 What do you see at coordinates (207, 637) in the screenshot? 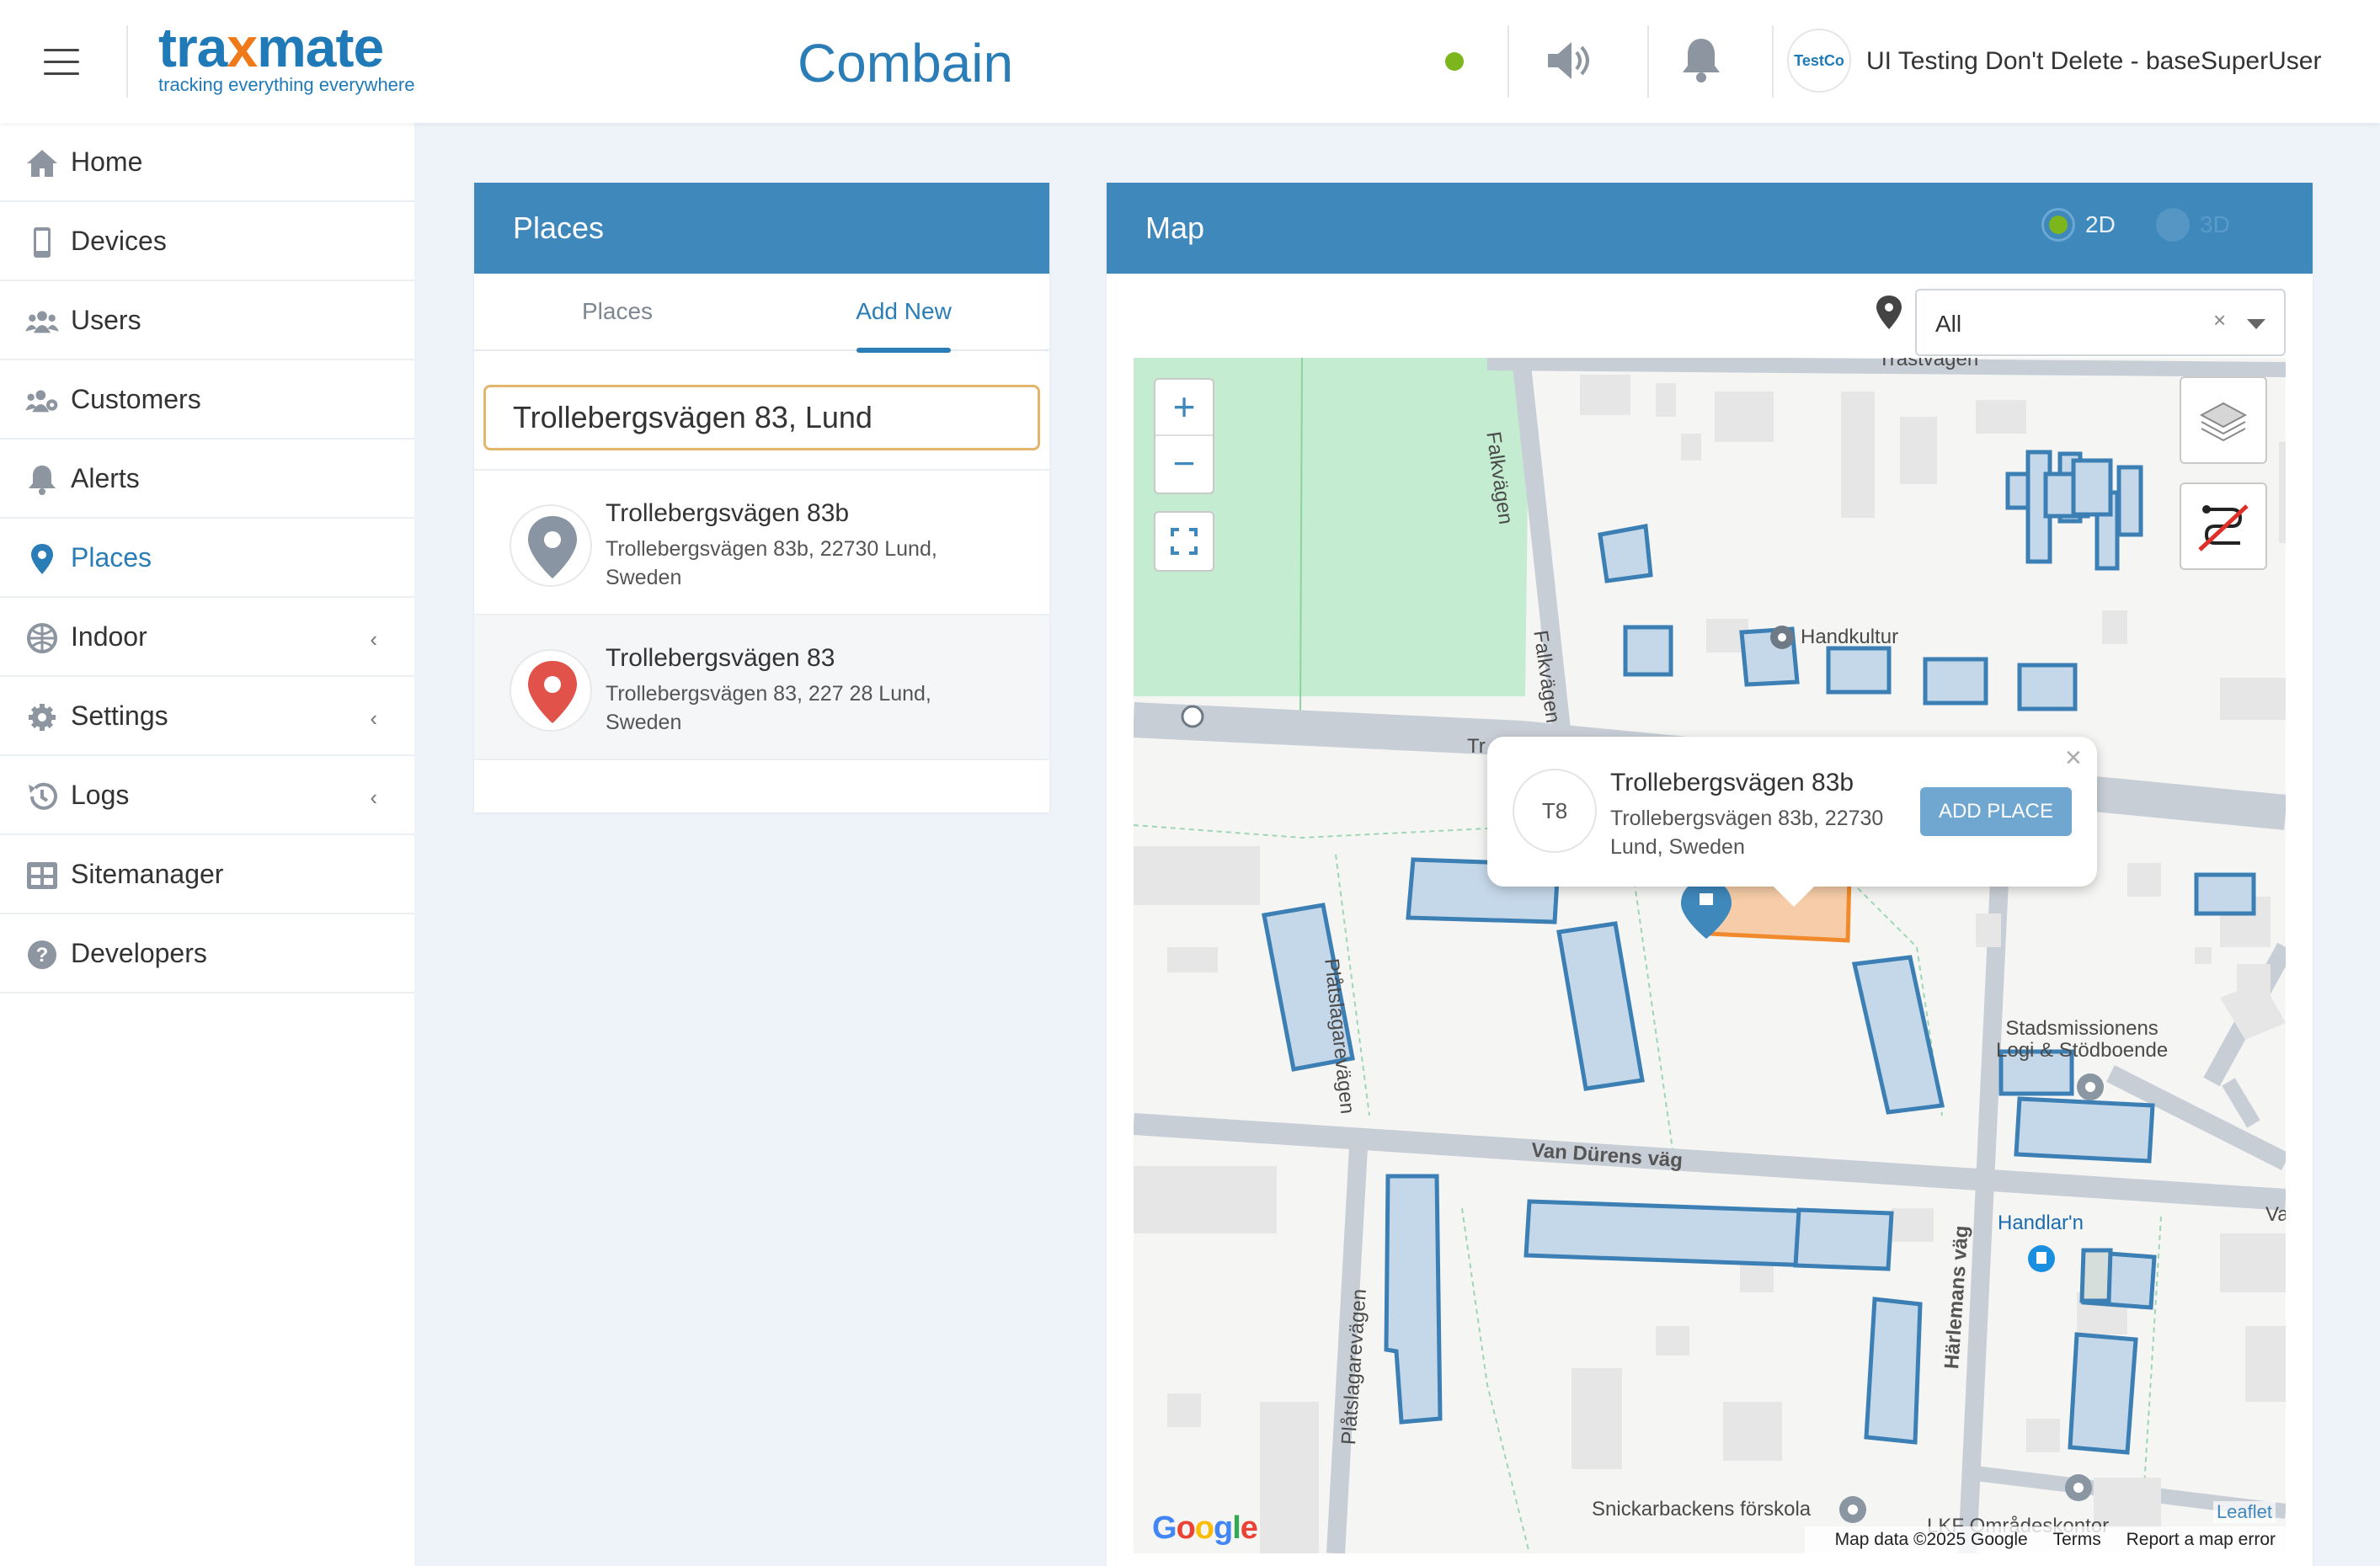
I see `sidebar-item-indoor: Indoor ‹` at bounding box center [207, 637].